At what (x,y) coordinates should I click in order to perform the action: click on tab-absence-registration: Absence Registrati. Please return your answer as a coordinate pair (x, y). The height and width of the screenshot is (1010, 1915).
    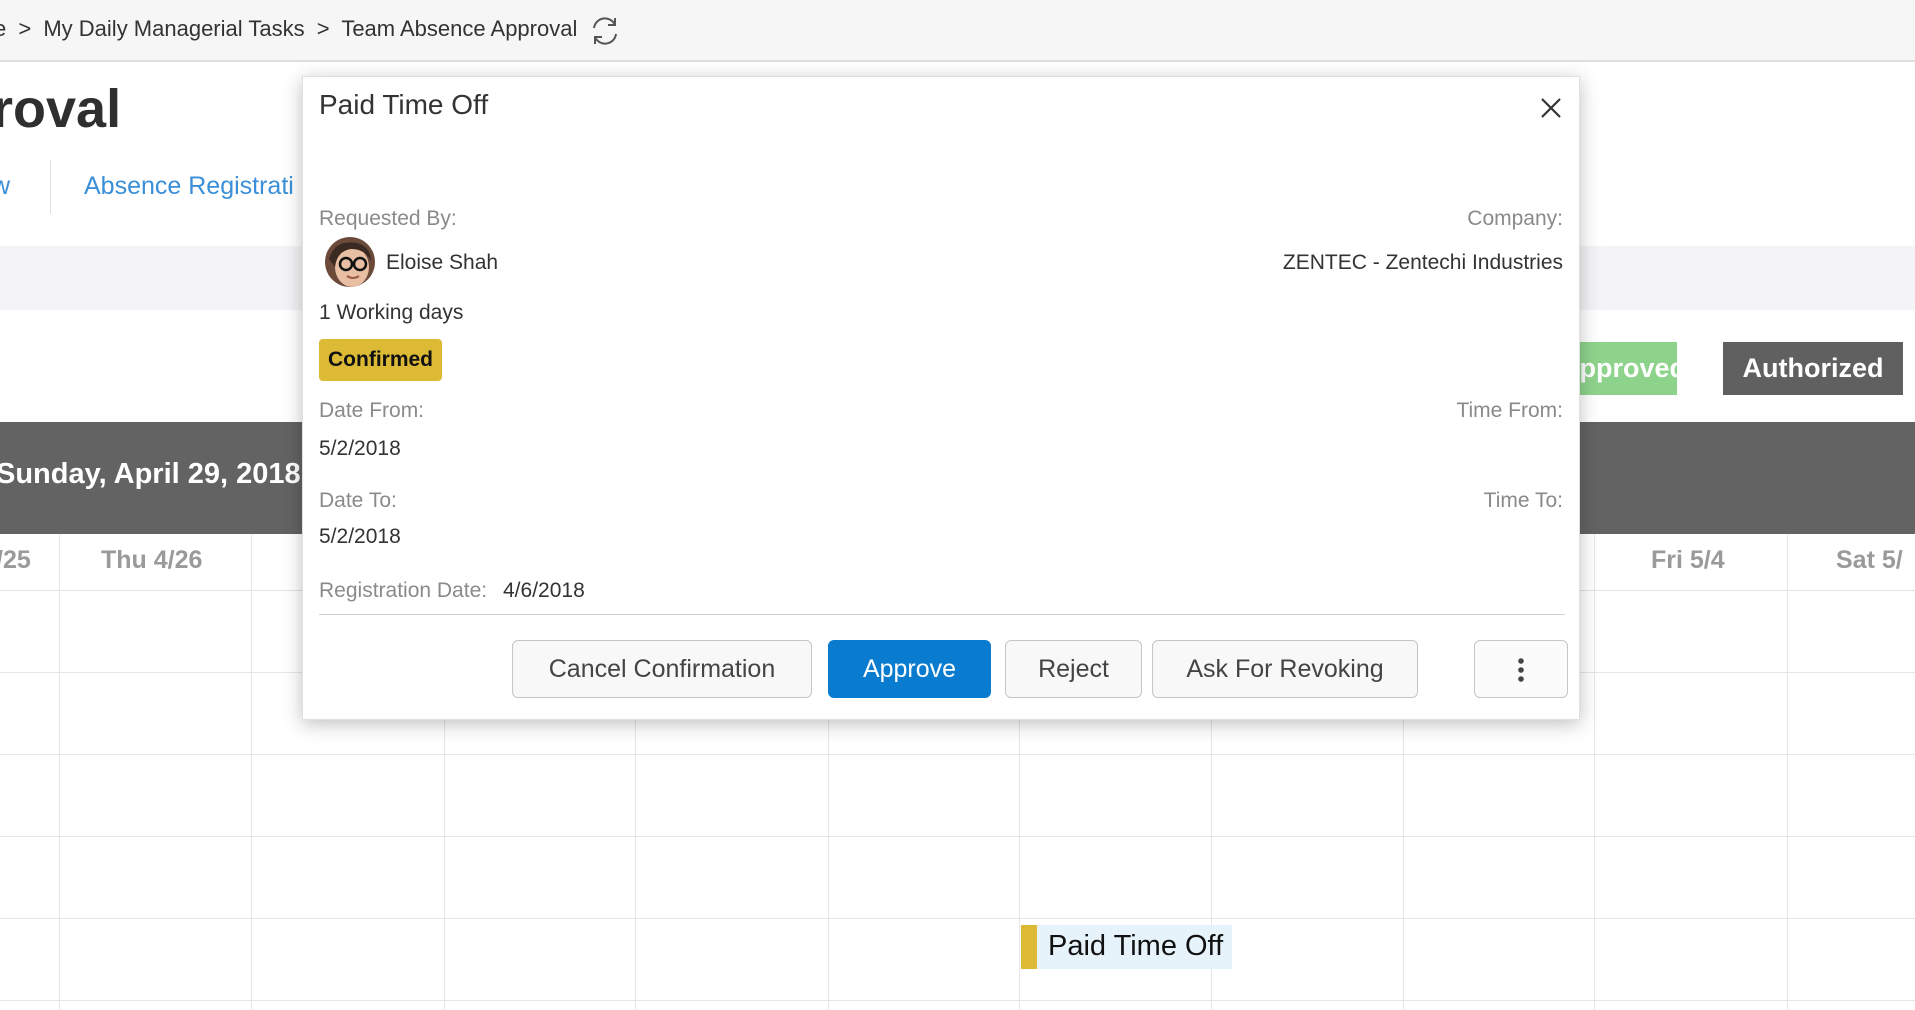
    Looking at the image, I should click on (189, 186).